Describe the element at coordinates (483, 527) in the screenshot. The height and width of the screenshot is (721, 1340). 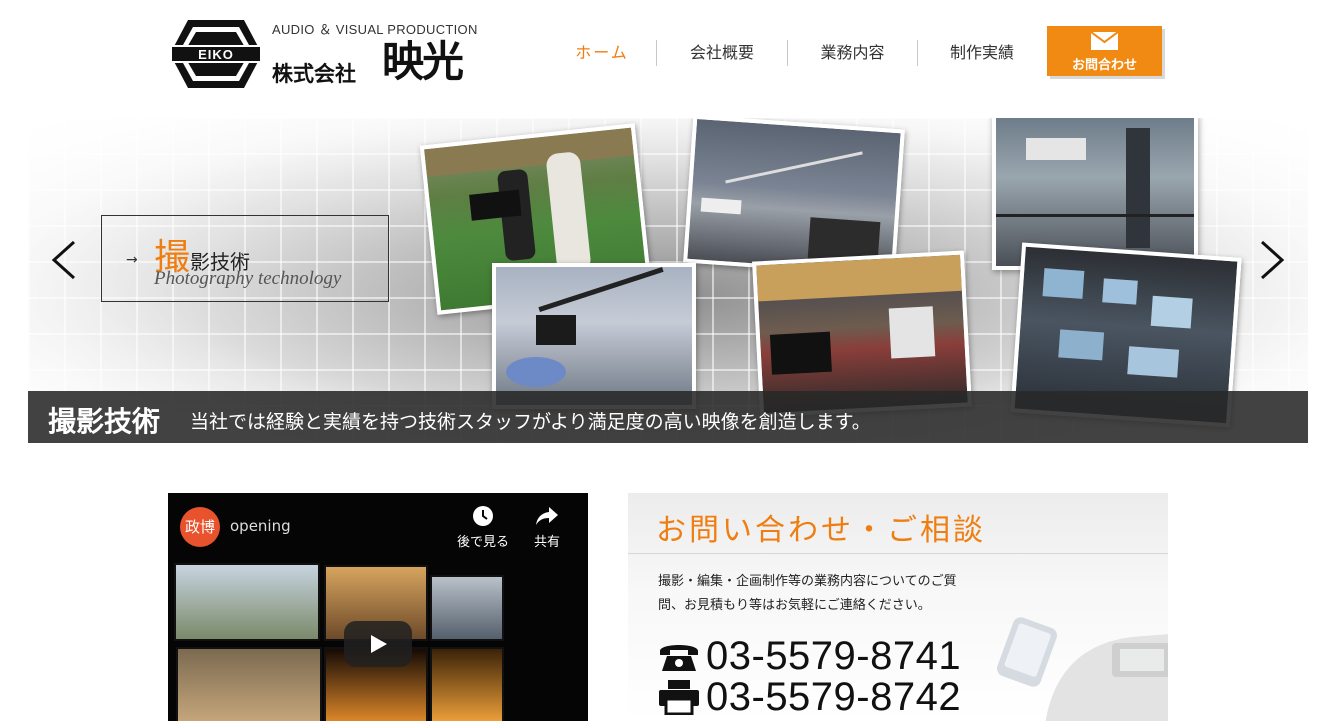
I see `watch-later-button: 後で見る` at that location.